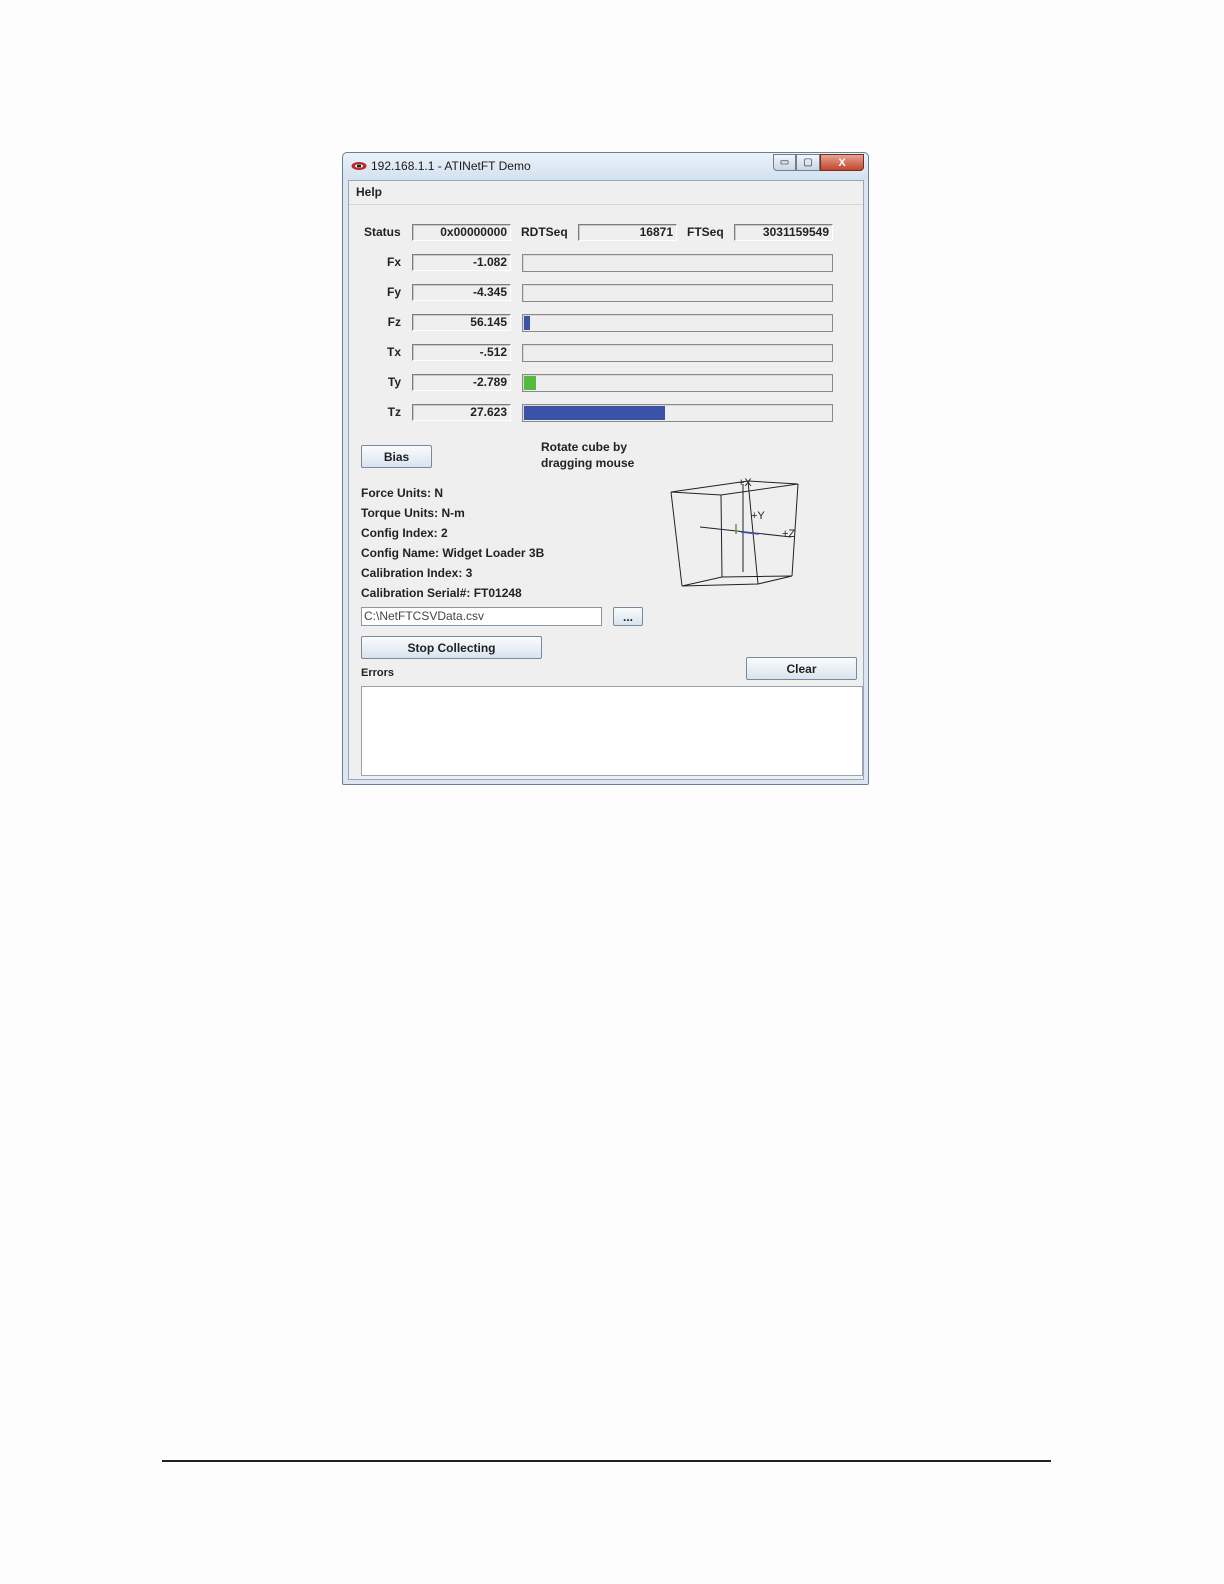  I want to click on tz-label: Tz, so click(394, 412).